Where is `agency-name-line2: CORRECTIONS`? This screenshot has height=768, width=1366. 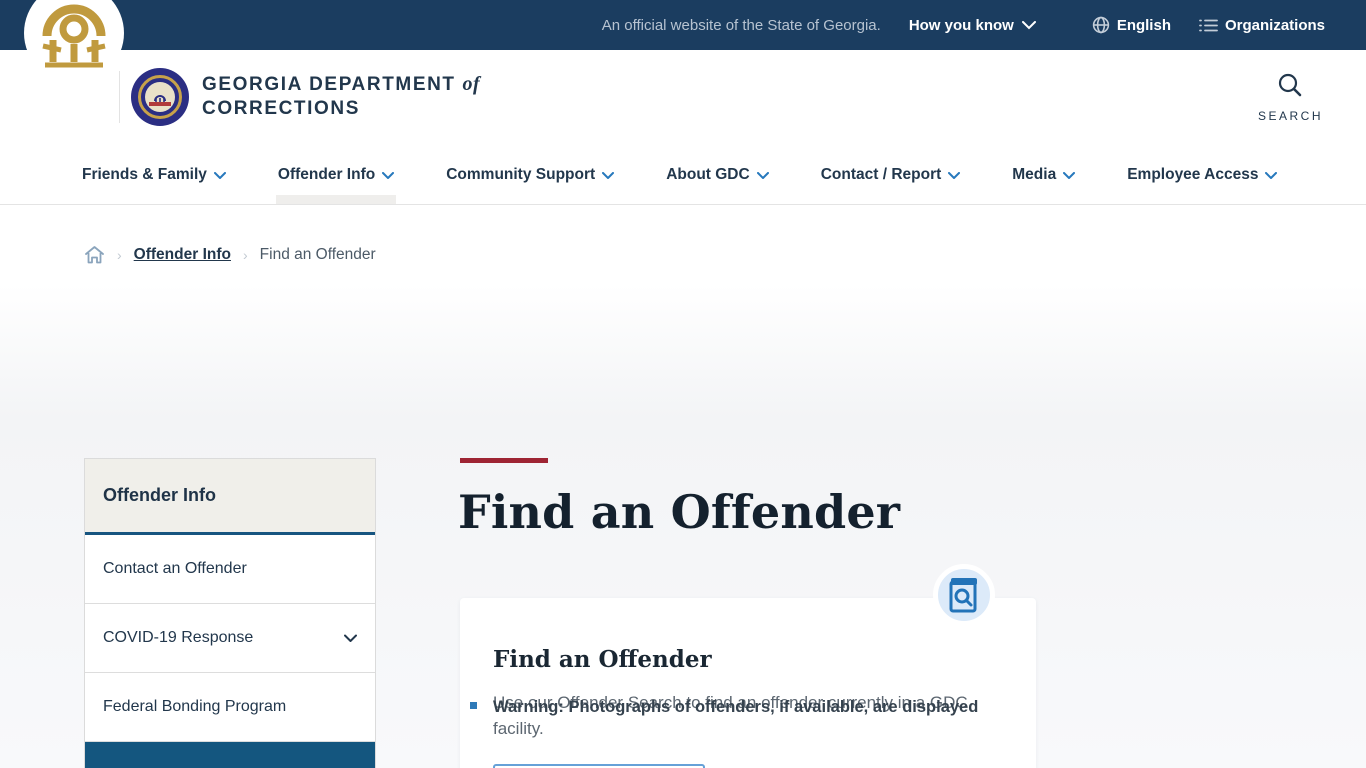
agency-name-line2: CORRECTIONS is located at coordinates (281, 108).